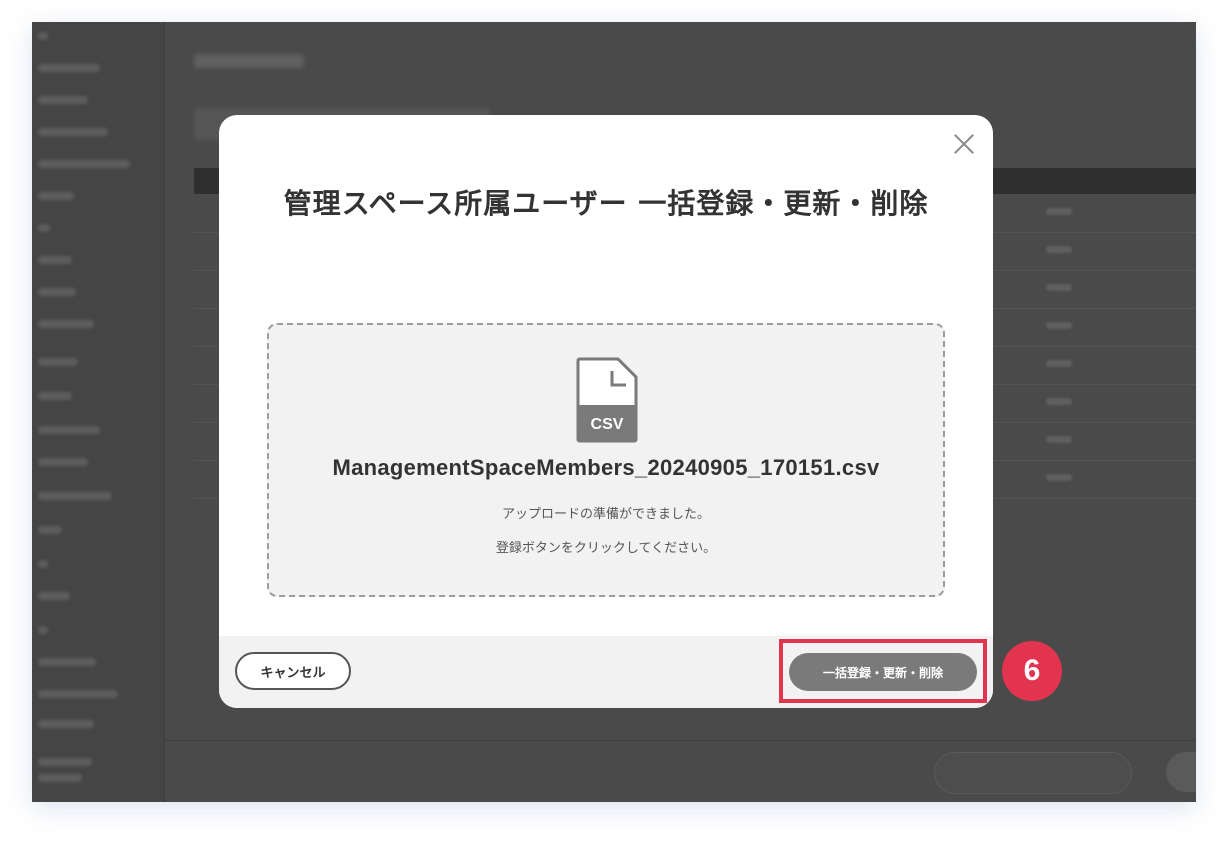 This screenshot has height=844, width=1228. I want to click on close-icon, so click(964, 144).